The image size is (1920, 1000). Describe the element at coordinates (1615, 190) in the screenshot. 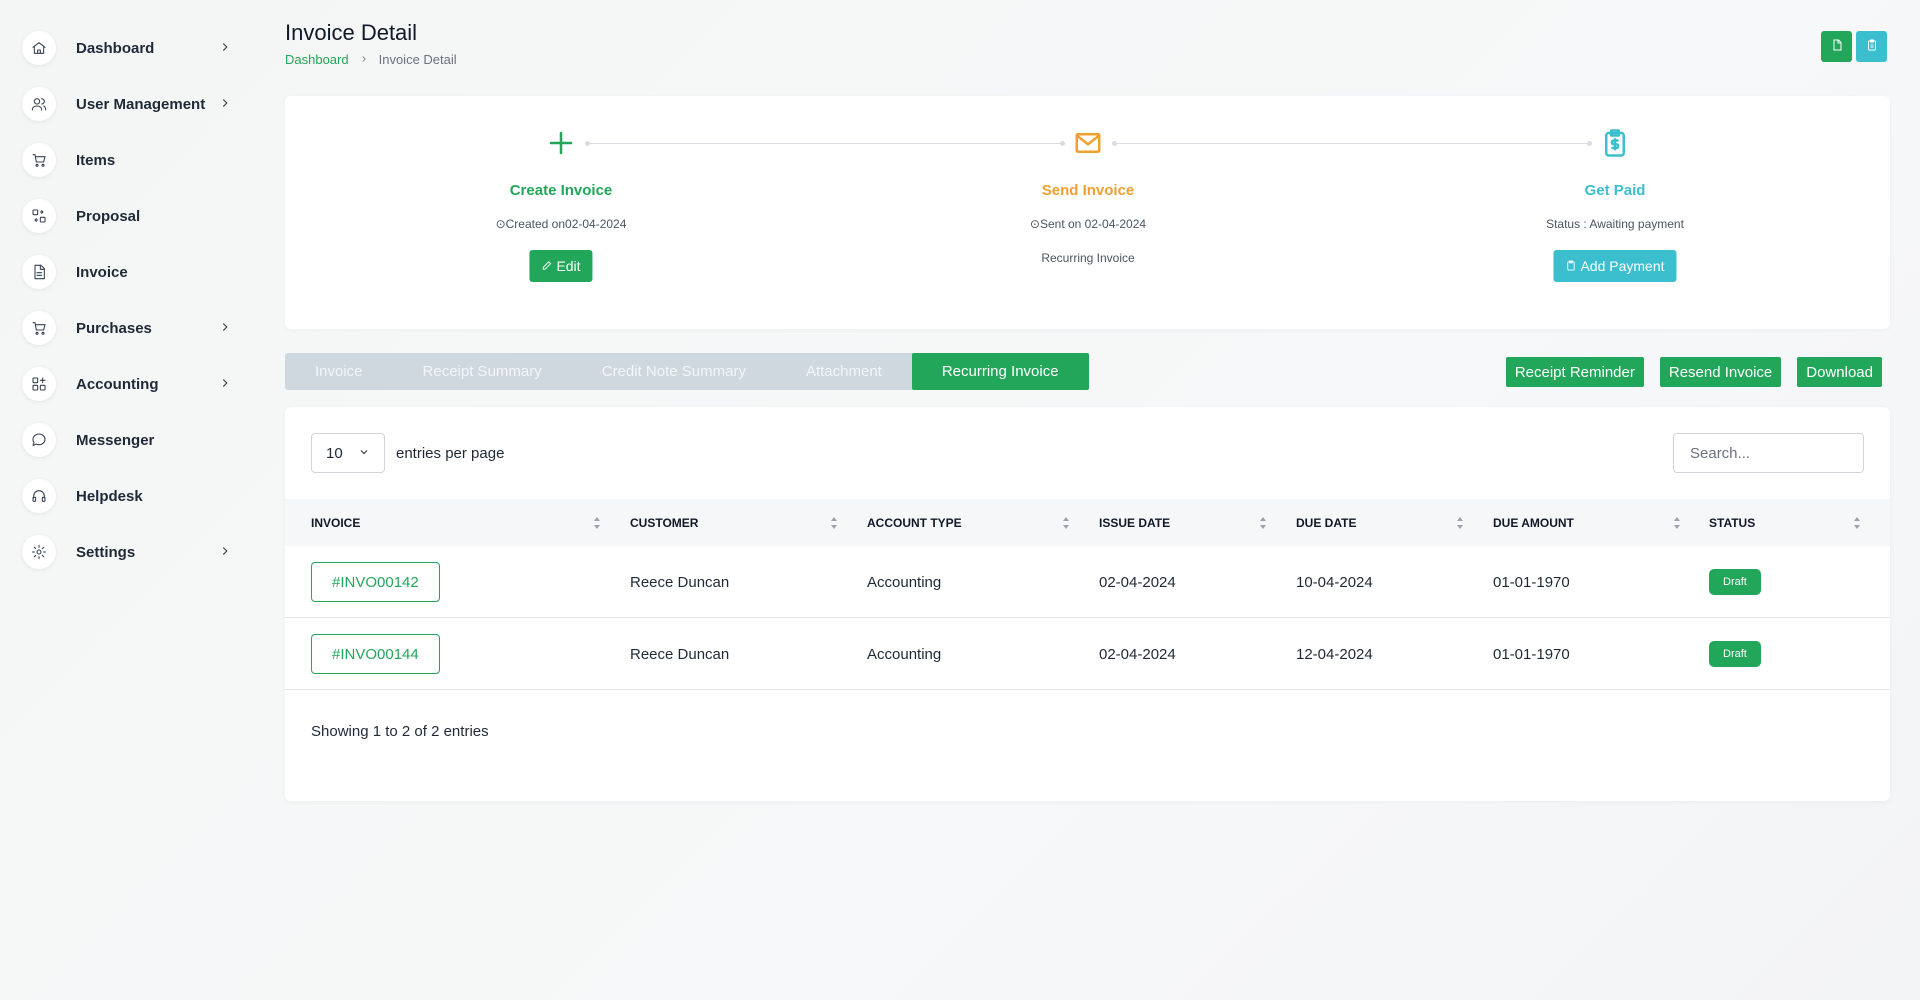

I see `step-title: Get Paid` at that location.